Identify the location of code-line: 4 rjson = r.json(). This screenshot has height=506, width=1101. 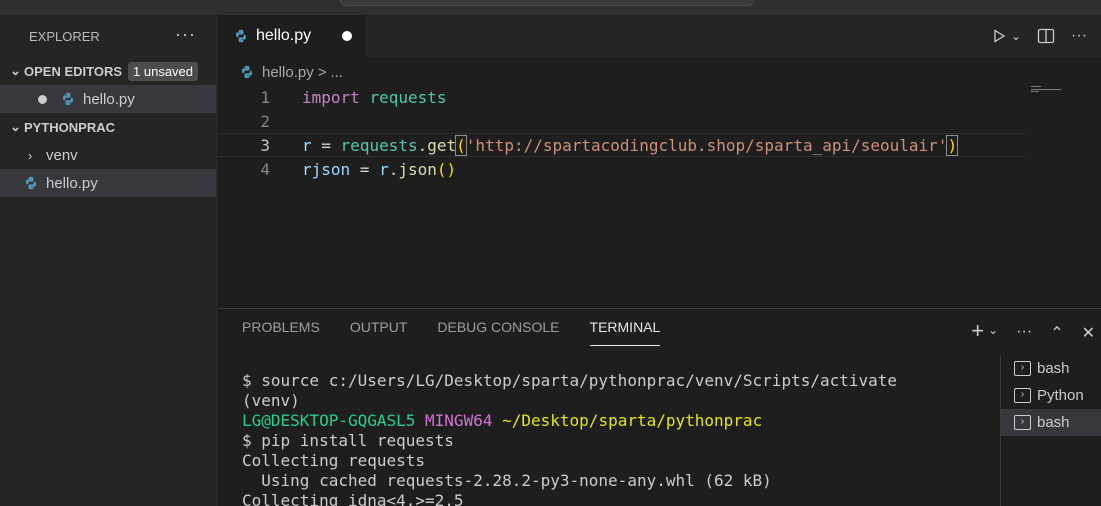
(622, 169).